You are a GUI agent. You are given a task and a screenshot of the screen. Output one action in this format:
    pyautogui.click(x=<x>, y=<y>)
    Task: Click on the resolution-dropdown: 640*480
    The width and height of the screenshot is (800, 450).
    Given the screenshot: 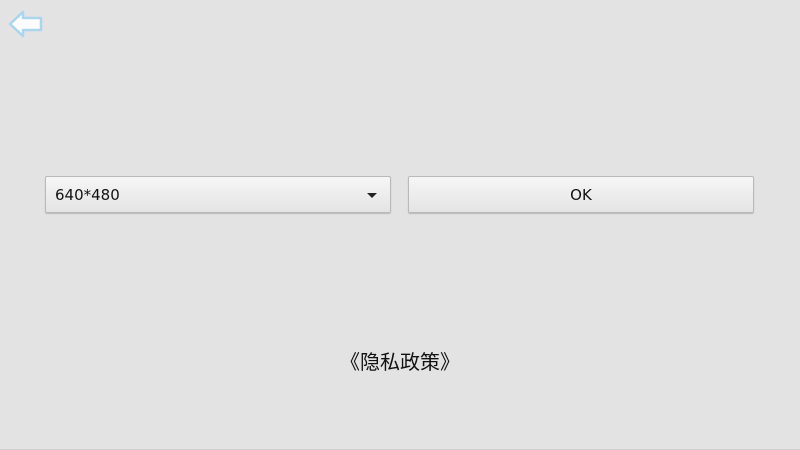 What is the action you would take?
    pyautogui.click(x=218, y=194)
    